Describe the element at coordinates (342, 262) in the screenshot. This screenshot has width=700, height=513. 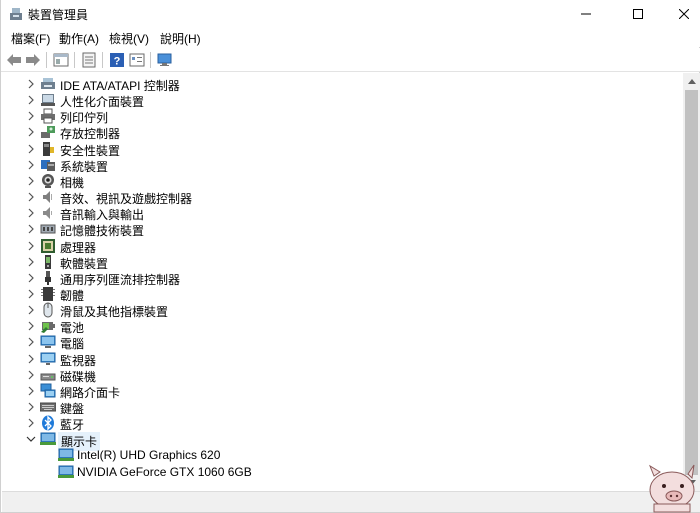
I see `tree-category-row: 軟體裝置` at that location.